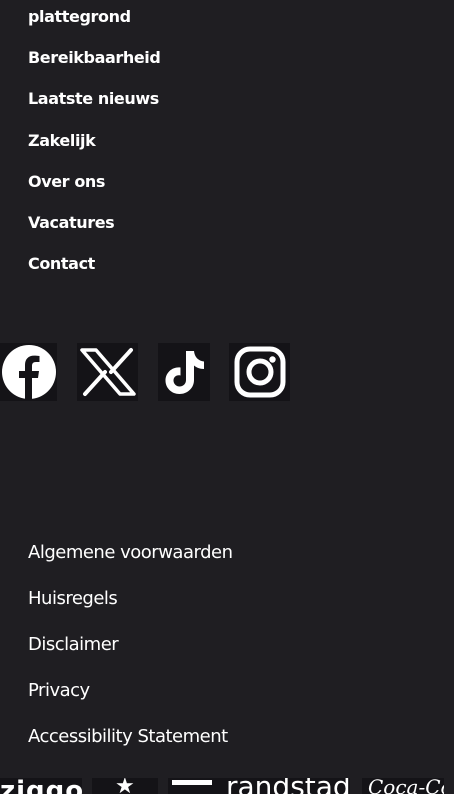  I want to click on footer-link-zakelijk: Zakelijk, so click(62, 140).